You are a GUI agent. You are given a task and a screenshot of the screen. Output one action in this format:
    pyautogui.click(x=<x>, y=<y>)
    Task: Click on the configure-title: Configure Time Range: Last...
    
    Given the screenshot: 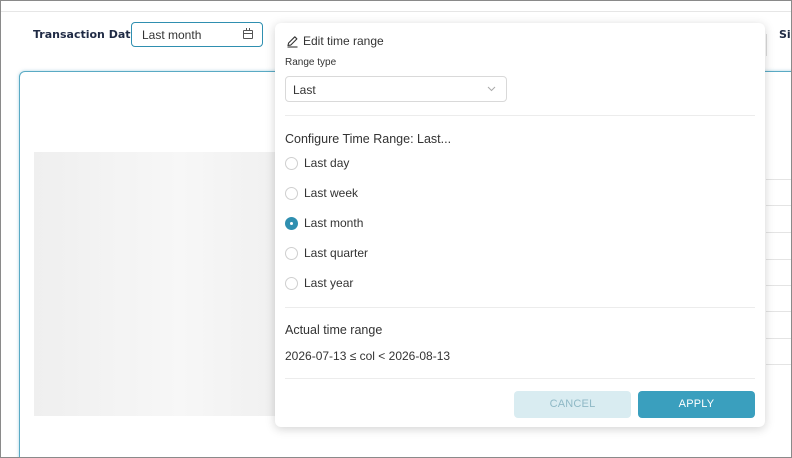 What is the action you would take?
    pyautogui.click(x=368, y=139)
    